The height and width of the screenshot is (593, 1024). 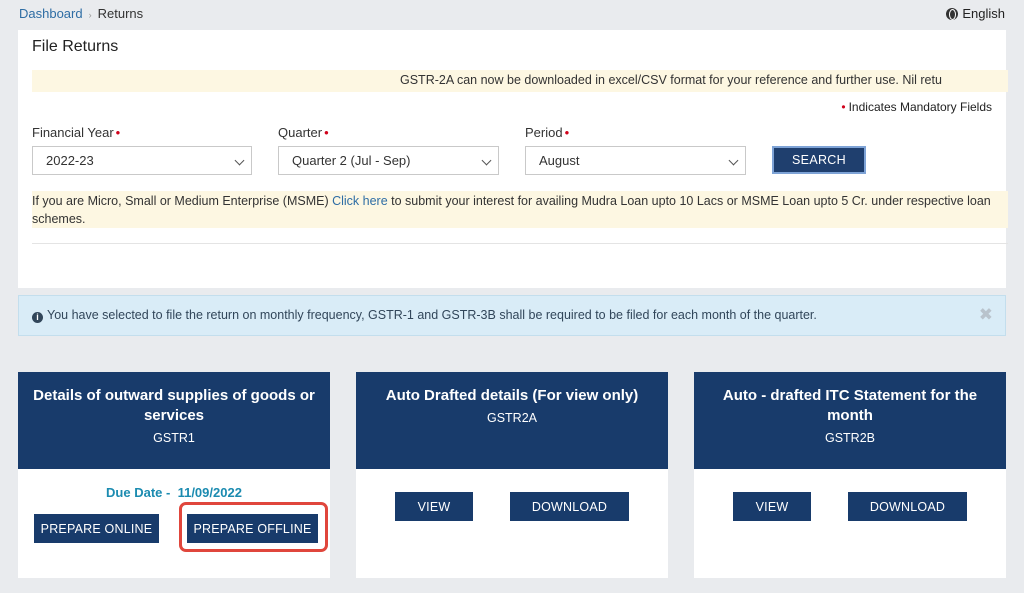 I want to click on period-label: Period •, so click(x=547, y=132).